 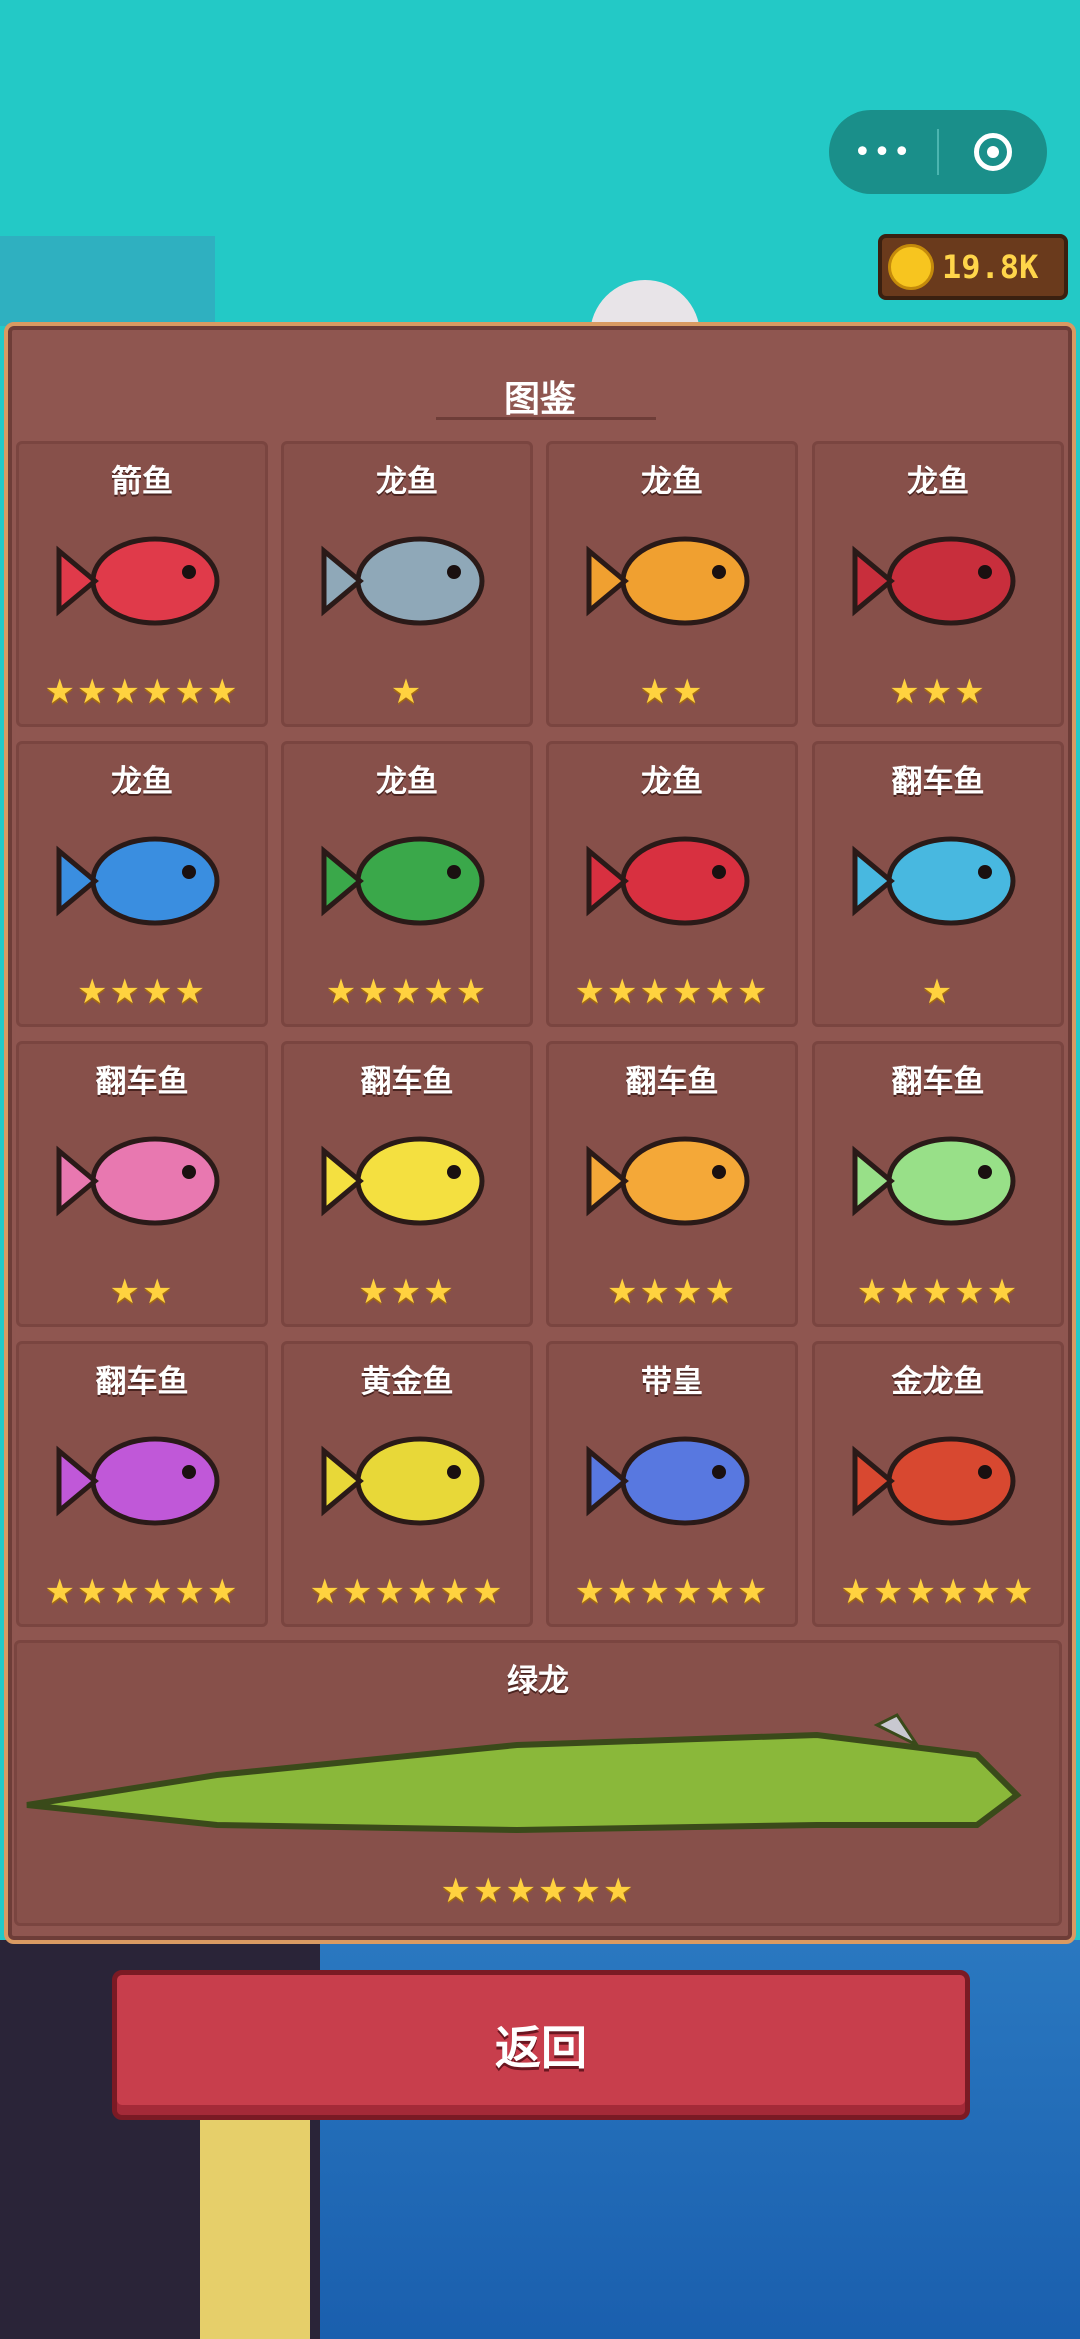 What do you see at coordinates (538, 1681) in the screenshot?
I see `fish-name: 绿龙` at bounding box center [538, 1681].